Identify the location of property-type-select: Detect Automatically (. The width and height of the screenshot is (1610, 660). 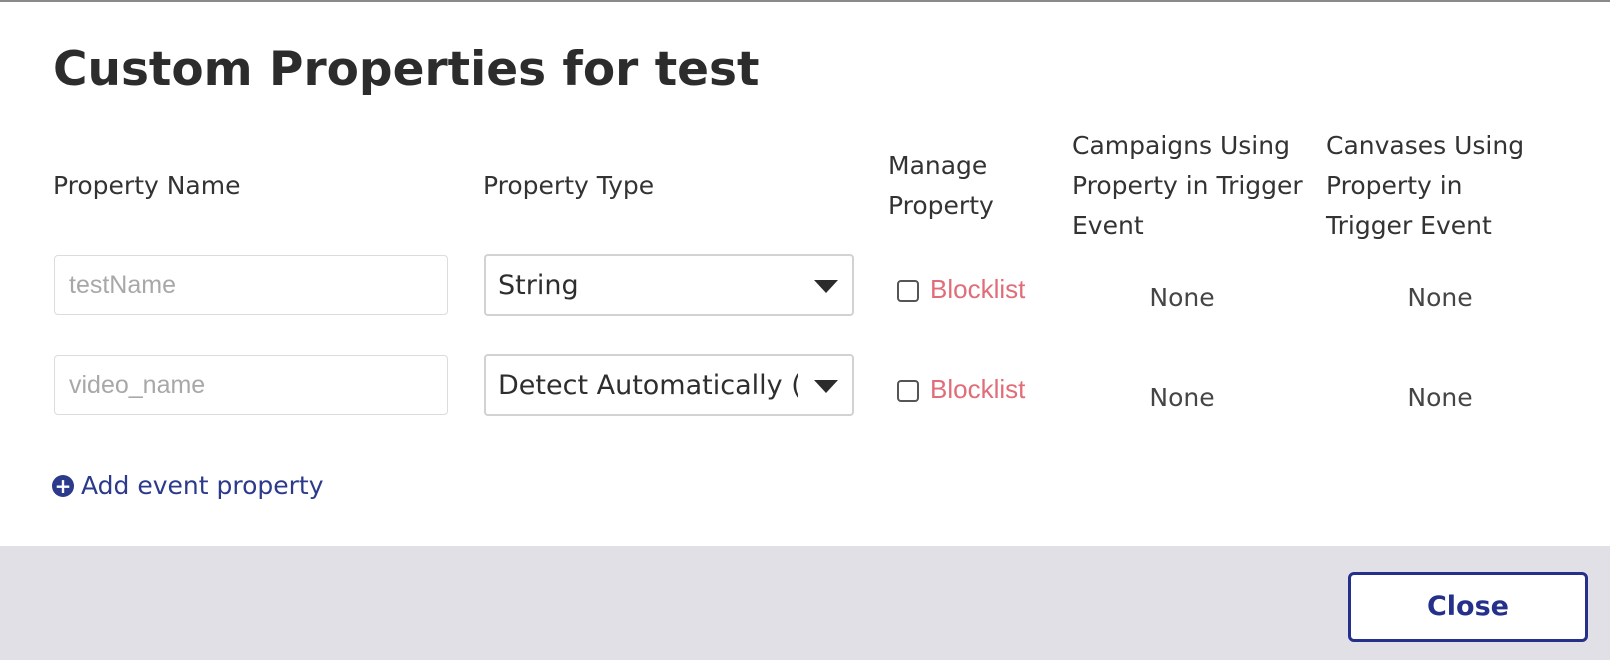
(669, 385).